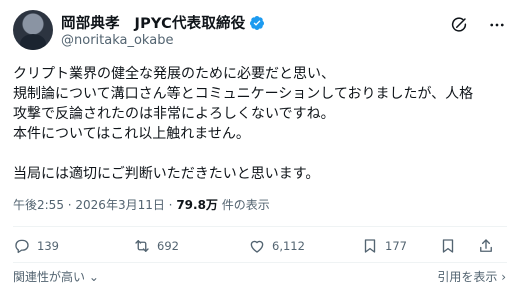  I want to click on post-meta: 午後2:55 · 2026年3月11日 · 79.8万 件の表示, so click(141, 204).